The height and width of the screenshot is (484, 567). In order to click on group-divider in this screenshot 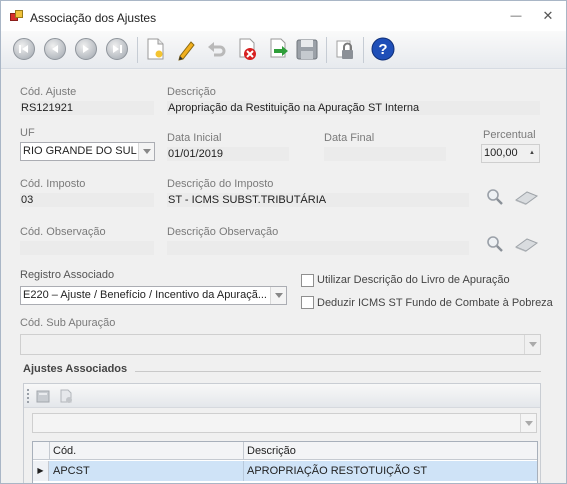, I will do `click(338, 371)`.